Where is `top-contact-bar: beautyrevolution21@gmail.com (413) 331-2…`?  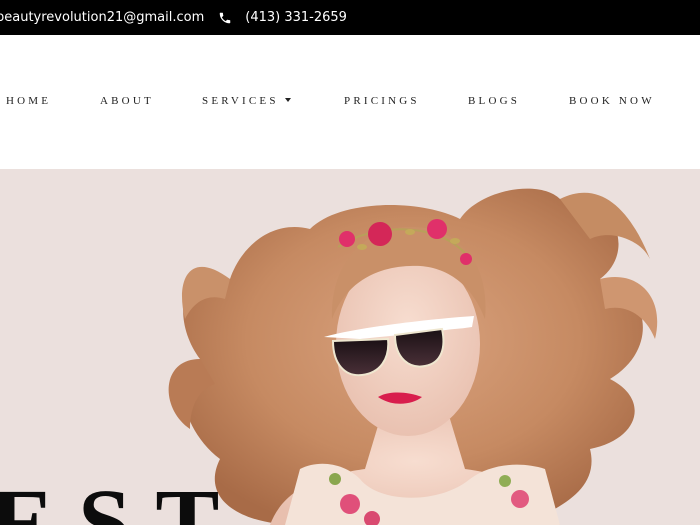 top-contact-bar: beautyrevolution21@gmail.com (413) 331-2… is located at coordinates (350, 17).